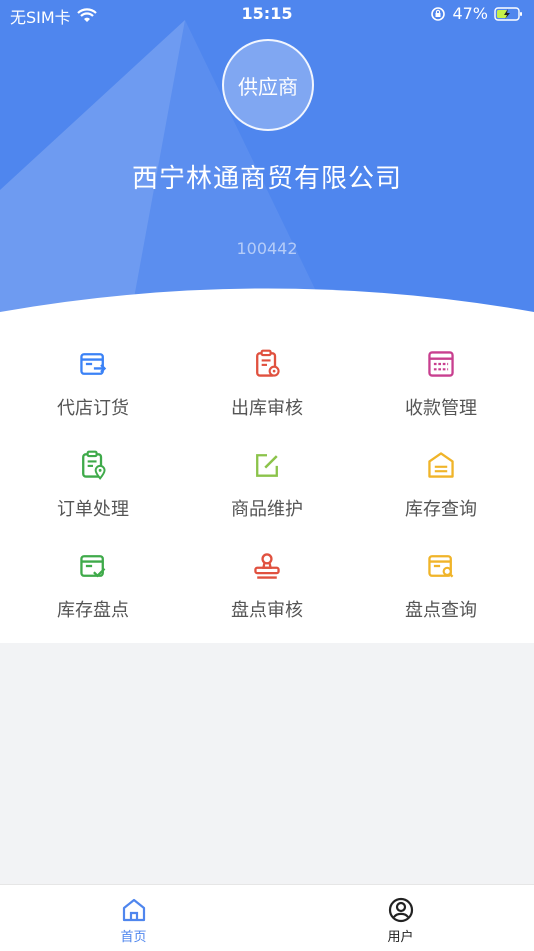 This screenshot has height=951, width=534. Describe the element at coordinates (133, 937) in the screenshot. I see `tab-home-label: 首页` at that location.